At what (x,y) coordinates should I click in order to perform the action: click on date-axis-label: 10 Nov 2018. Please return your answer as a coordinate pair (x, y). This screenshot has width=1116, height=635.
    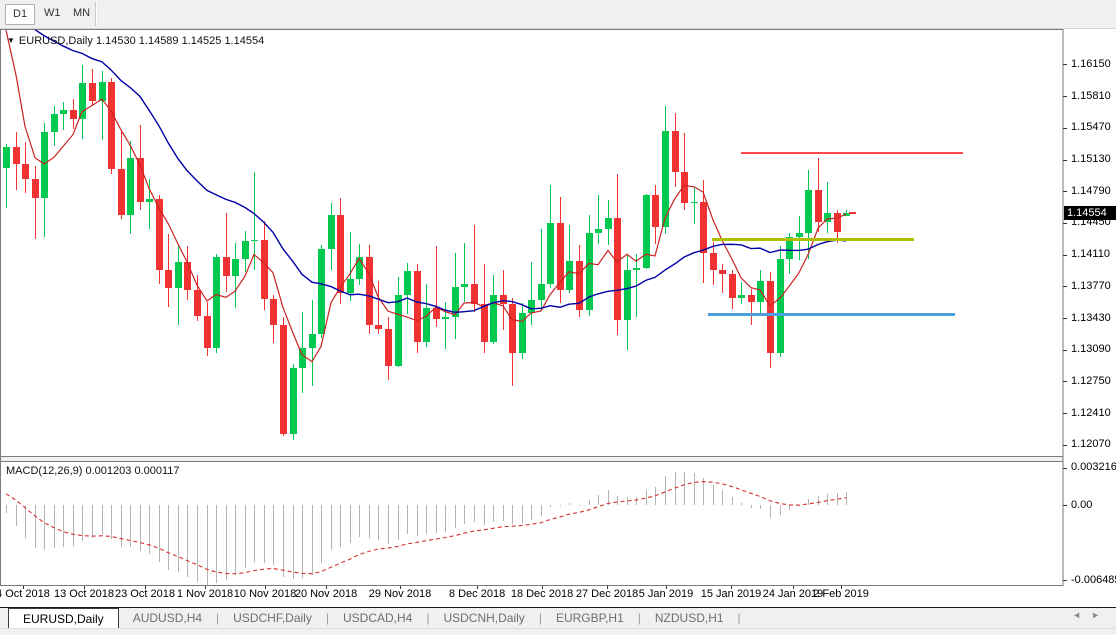
    Looking at the image, I should click on (265, 594).